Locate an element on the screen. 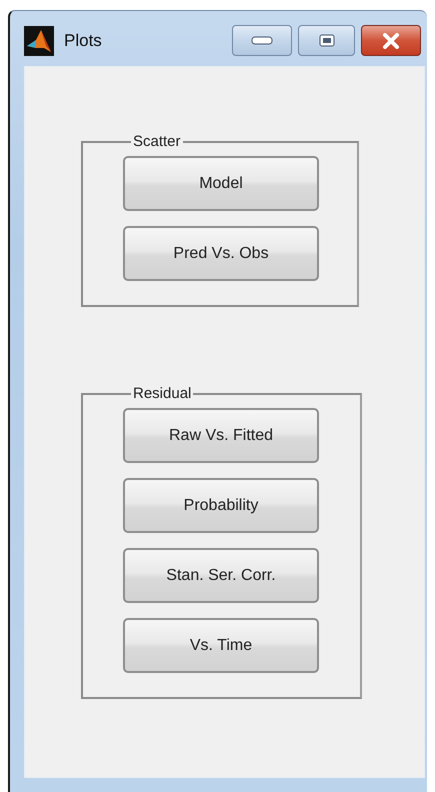  minimize-icon is located at coordinates (262, 40).